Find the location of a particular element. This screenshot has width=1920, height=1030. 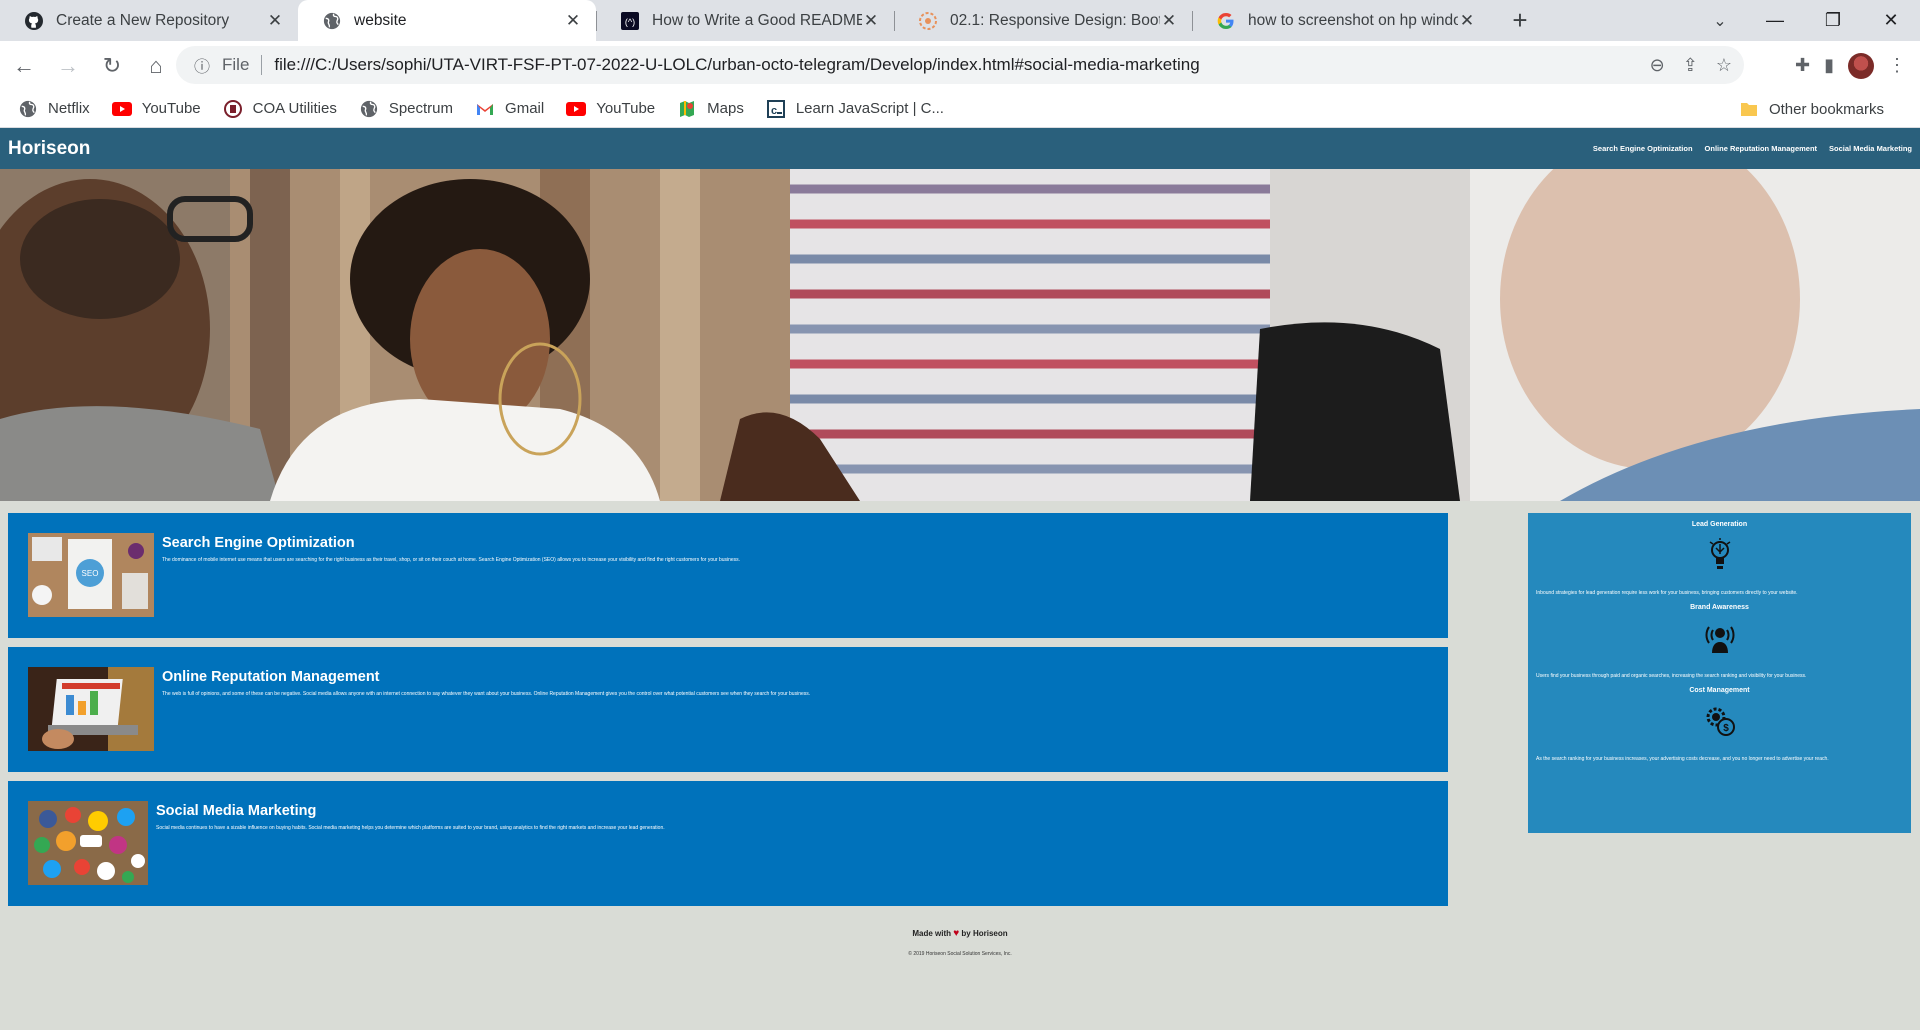

back-button: ← is located at coordinates (24, 66).